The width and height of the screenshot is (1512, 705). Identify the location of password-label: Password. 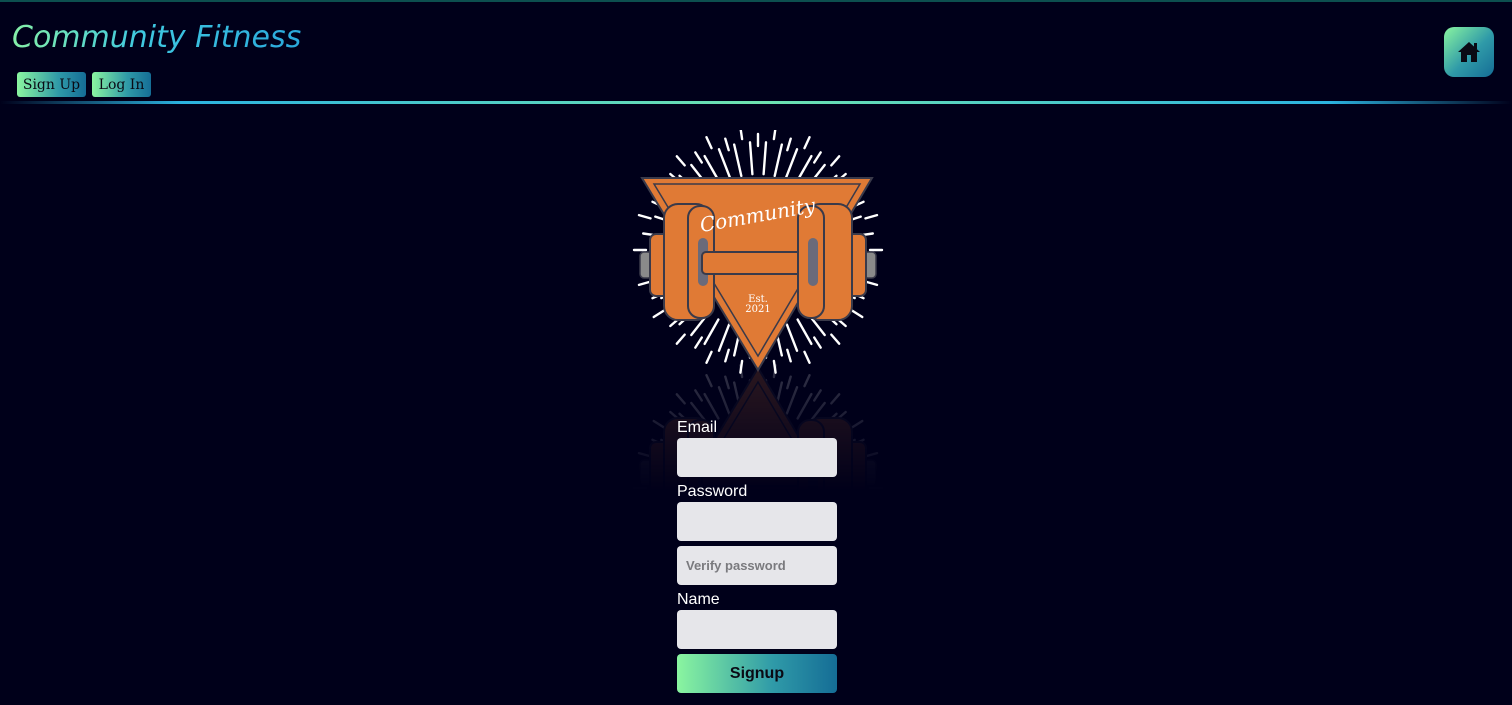
(712, 491).